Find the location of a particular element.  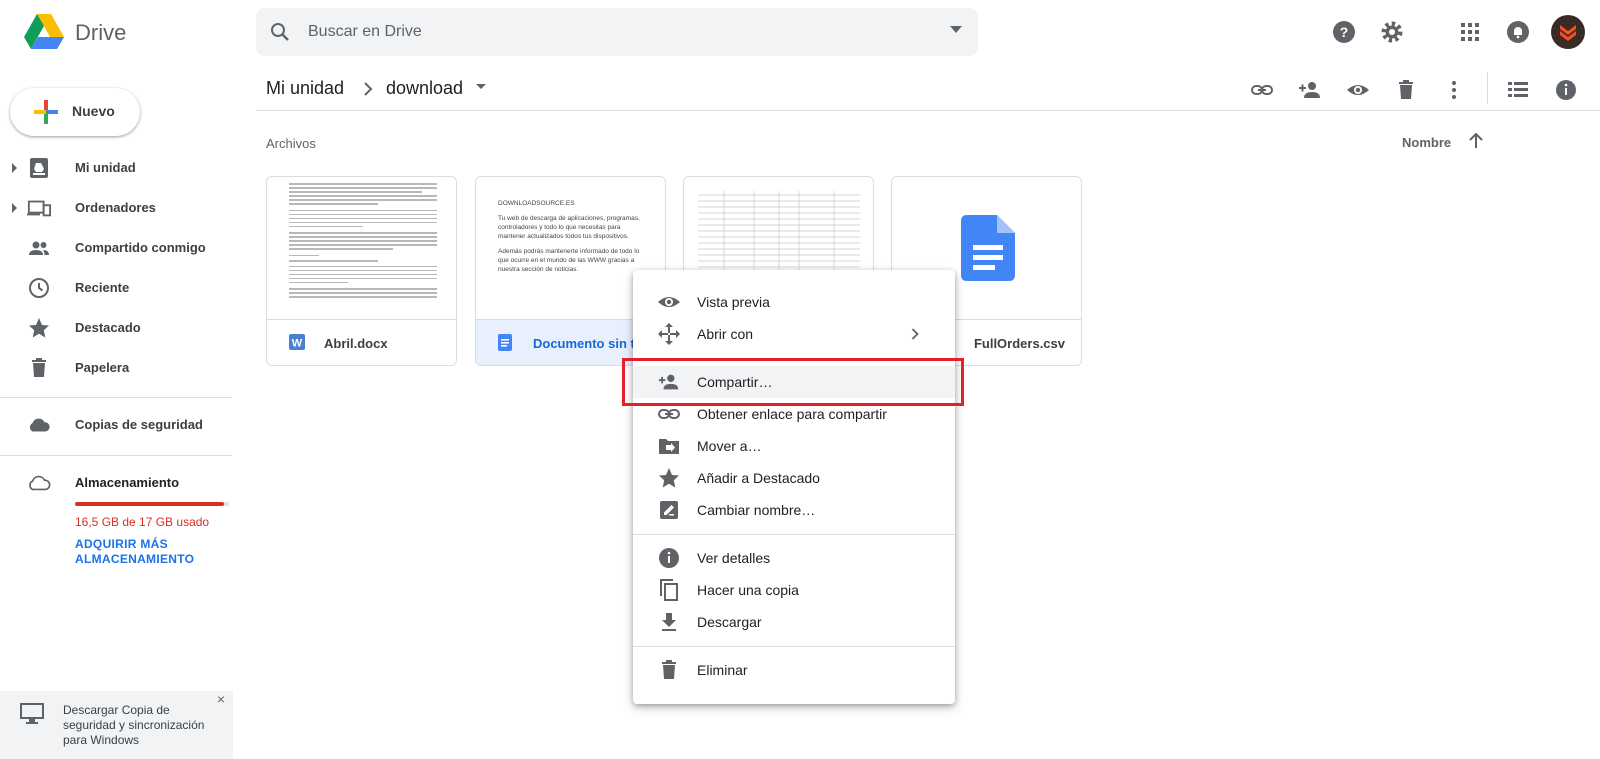

app-name: Drive is located at coordinates (100, 33).